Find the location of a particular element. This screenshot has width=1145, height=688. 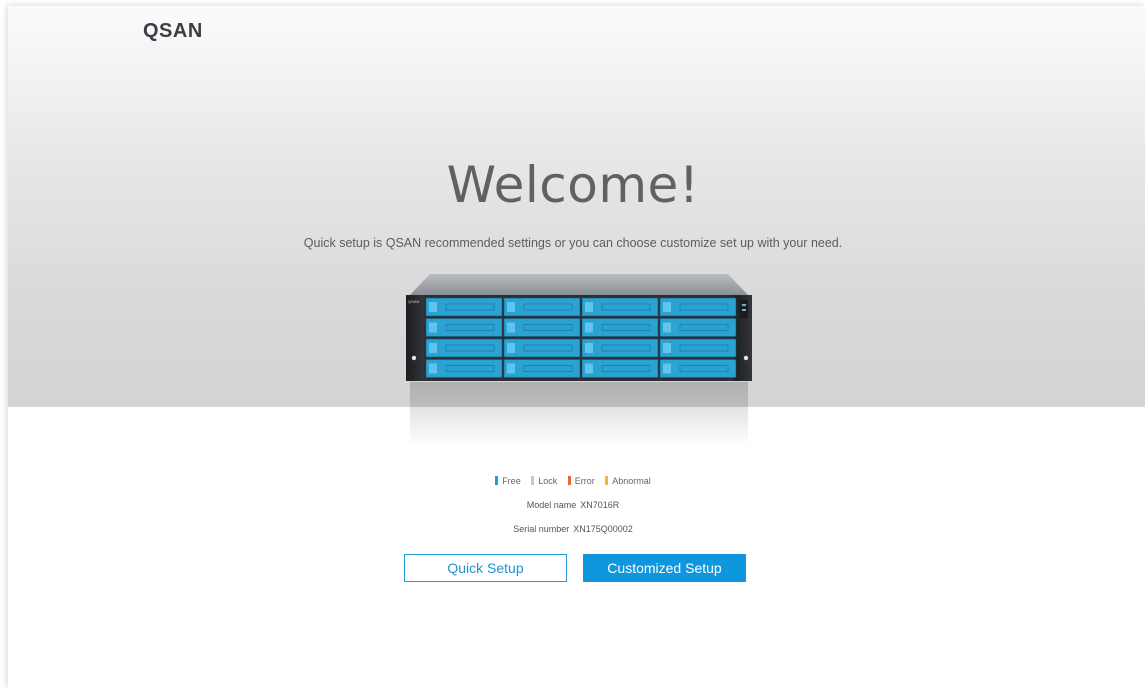

legend-item-lock: Lock is located at coordinates (544, 481).